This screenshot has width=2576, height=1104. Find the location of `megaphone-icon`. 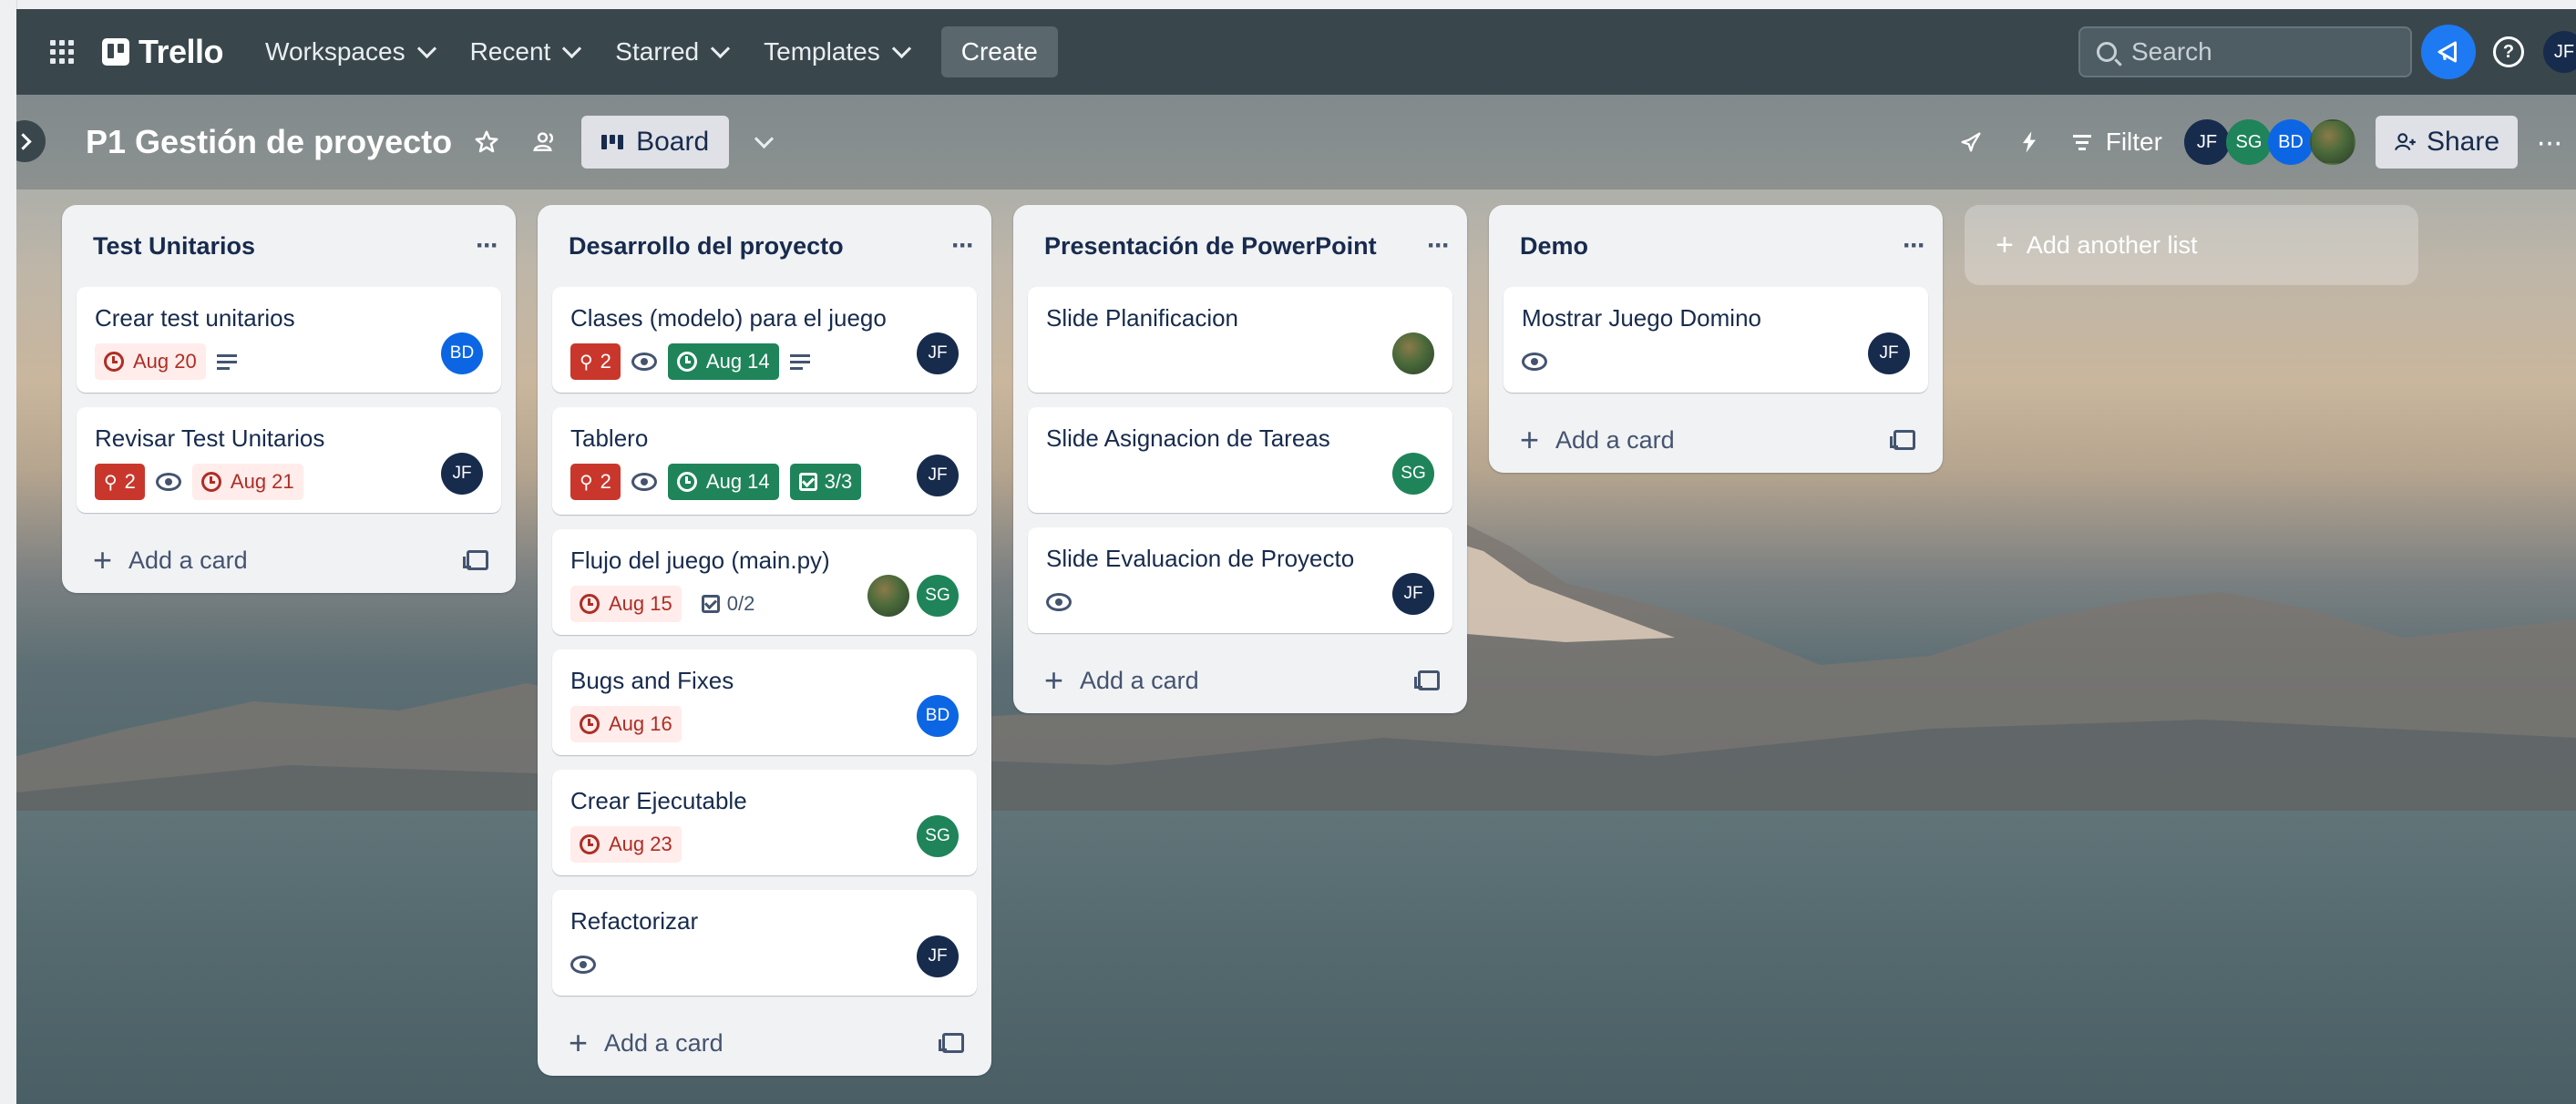

megaphone-icon is located at coordinates (2447, 52).